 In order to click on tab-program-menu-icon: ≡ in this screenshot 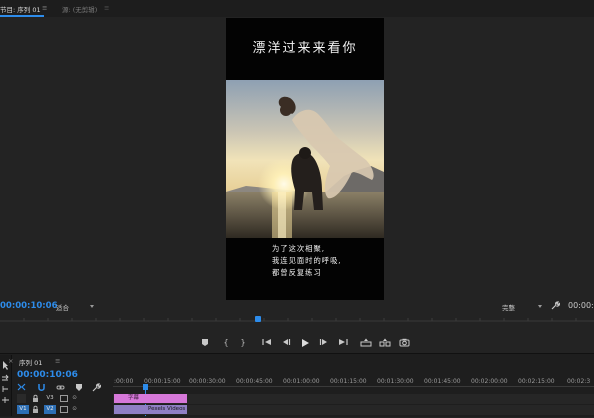, I will do `click(44, 8)`.